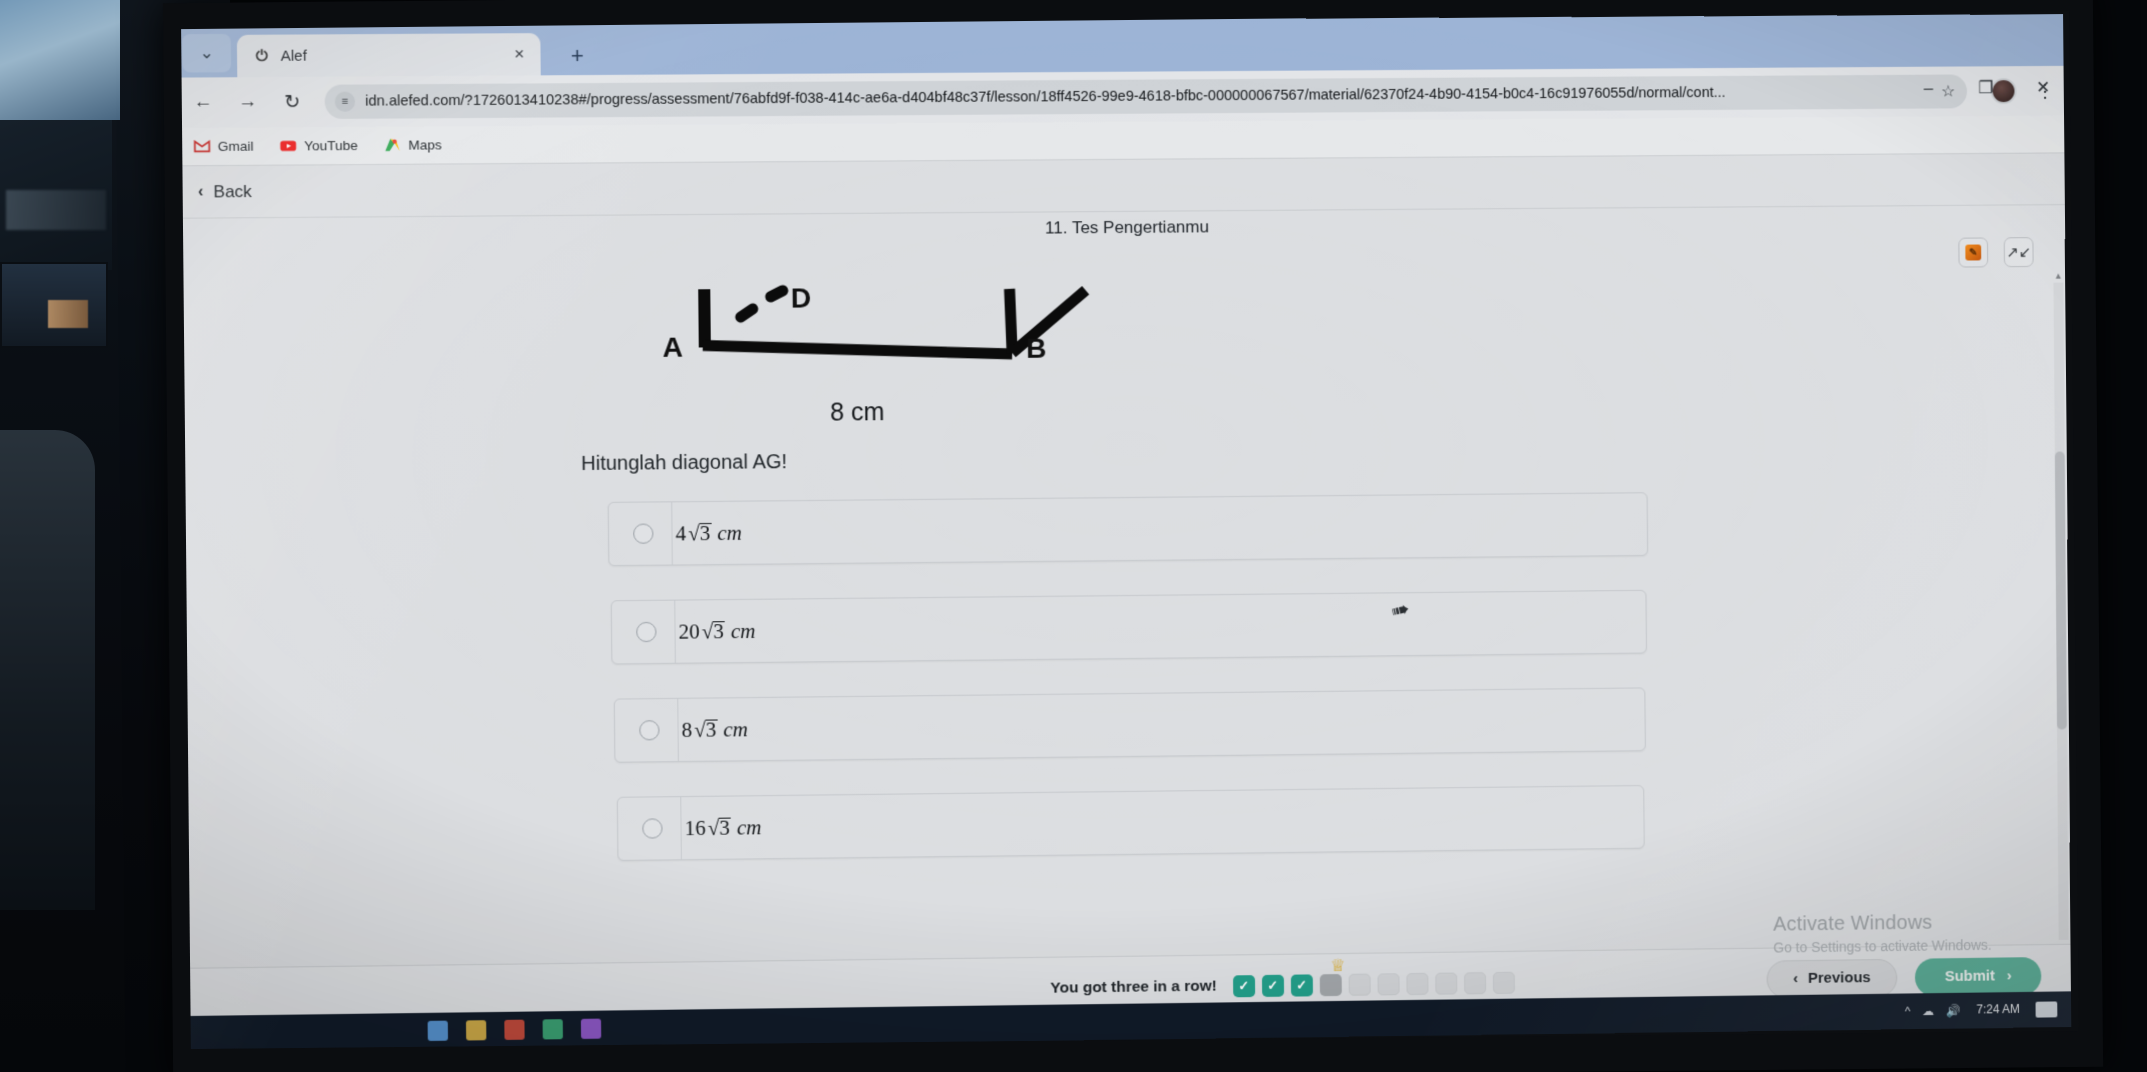 The image size is (2147, 1072). I want to click on system-tray: ^ ☁ 🔊, so click(1933, 1011).